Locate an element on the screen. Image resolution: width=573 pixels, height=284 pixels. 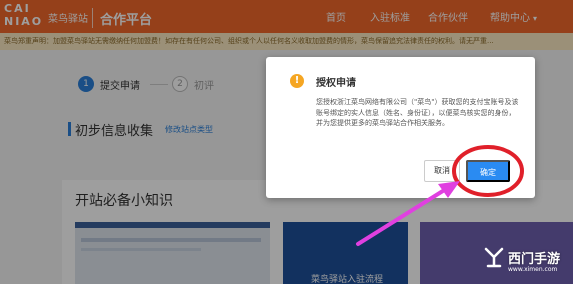
watermark: 西门手游 www.ximen.com is located at coordinates (528, 262).